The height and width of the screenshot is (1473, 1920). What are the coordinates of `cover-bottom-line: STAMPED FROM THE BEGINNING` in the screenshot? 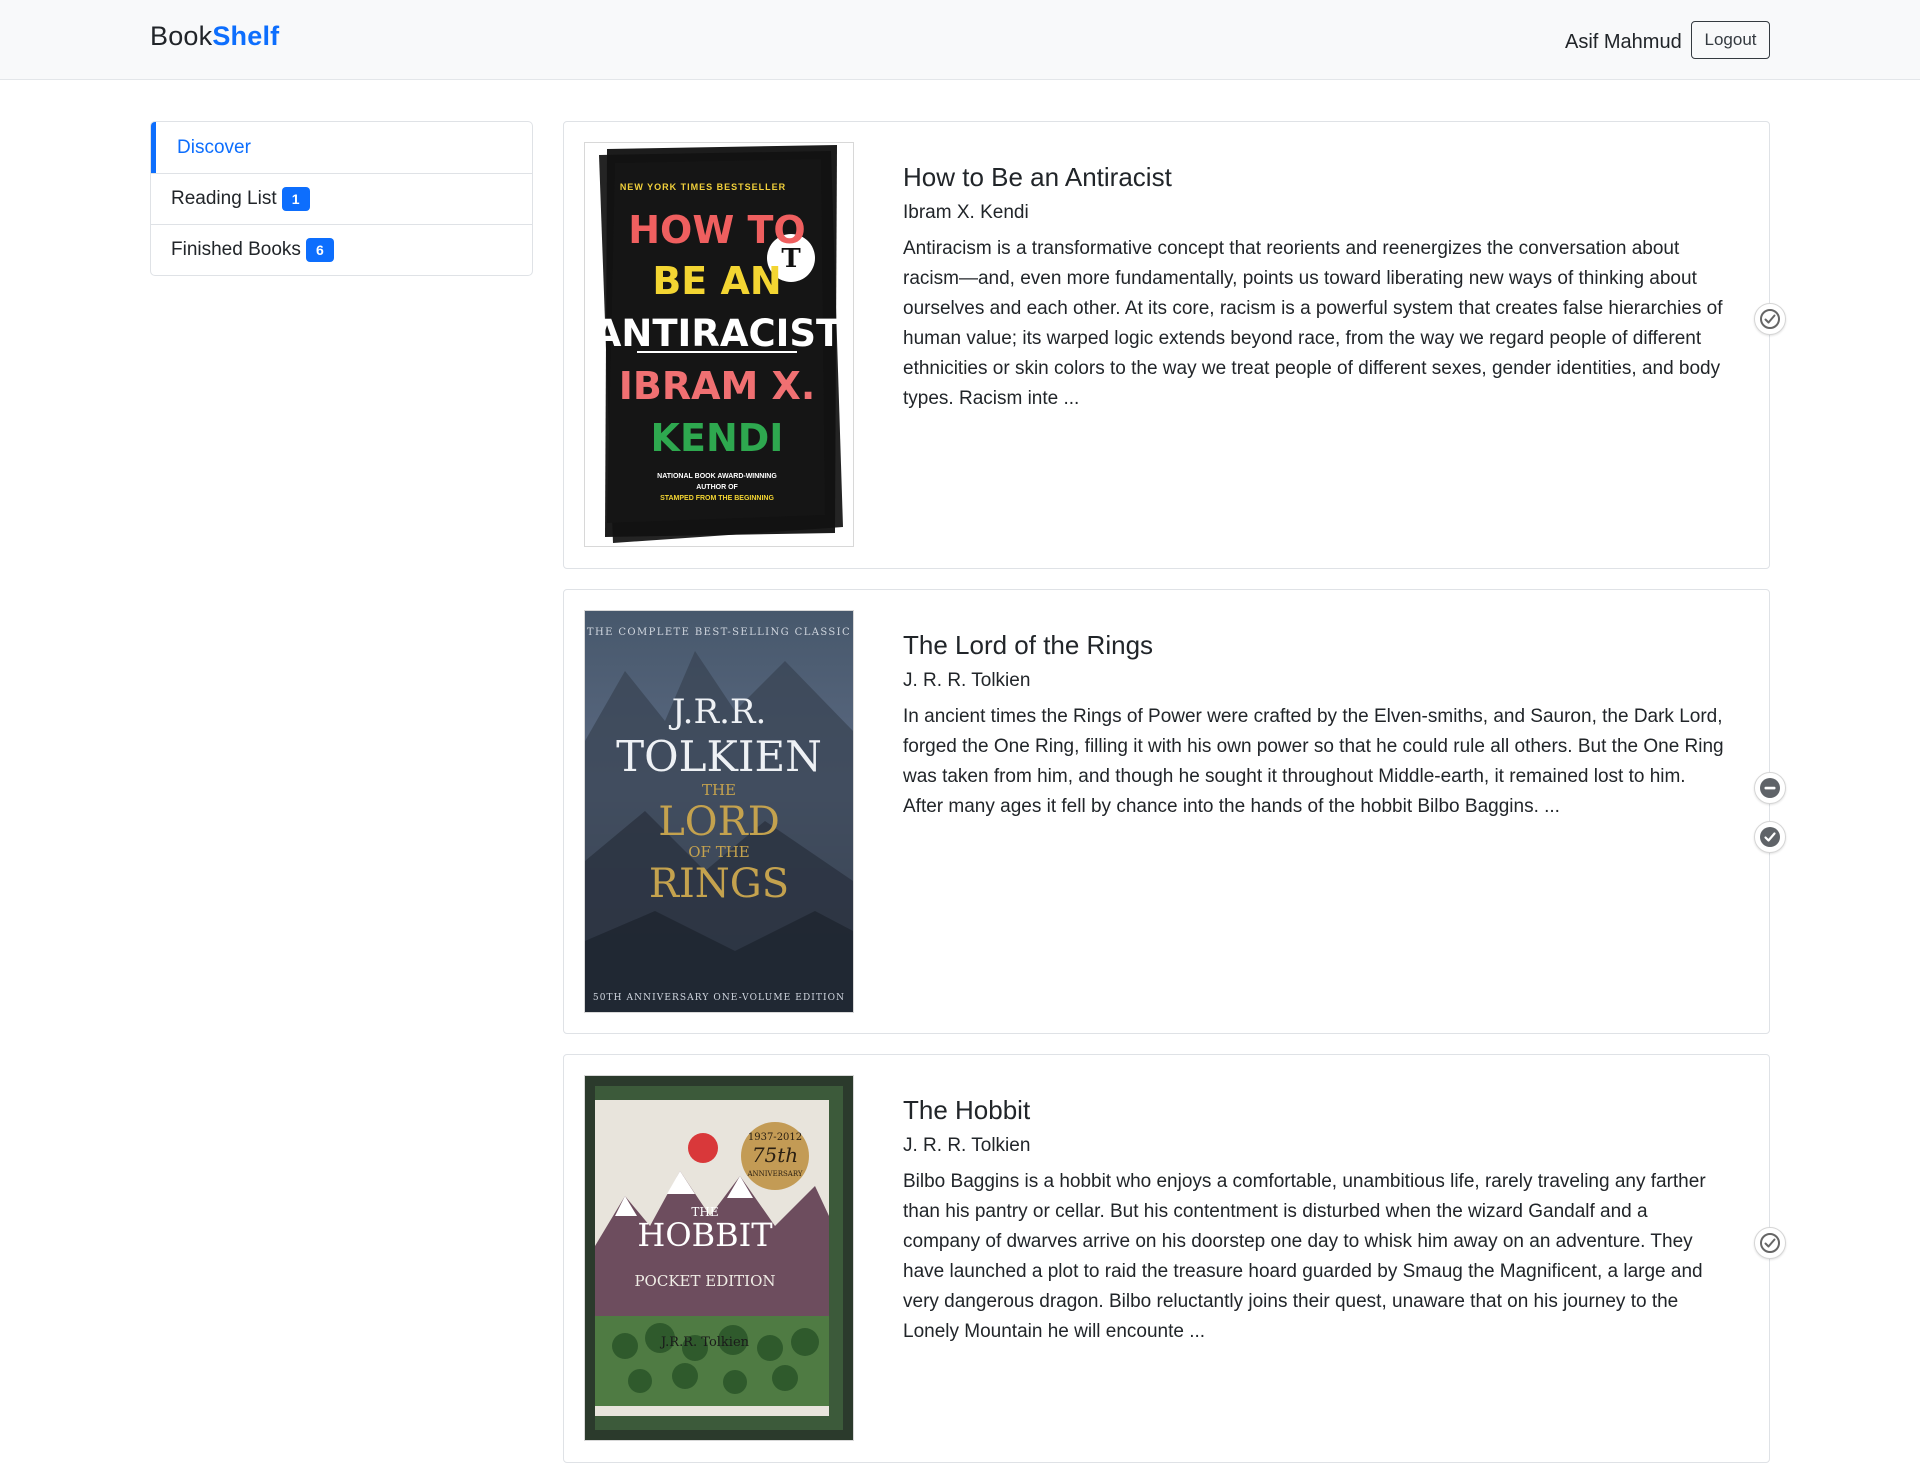 It's located at (717, 498).